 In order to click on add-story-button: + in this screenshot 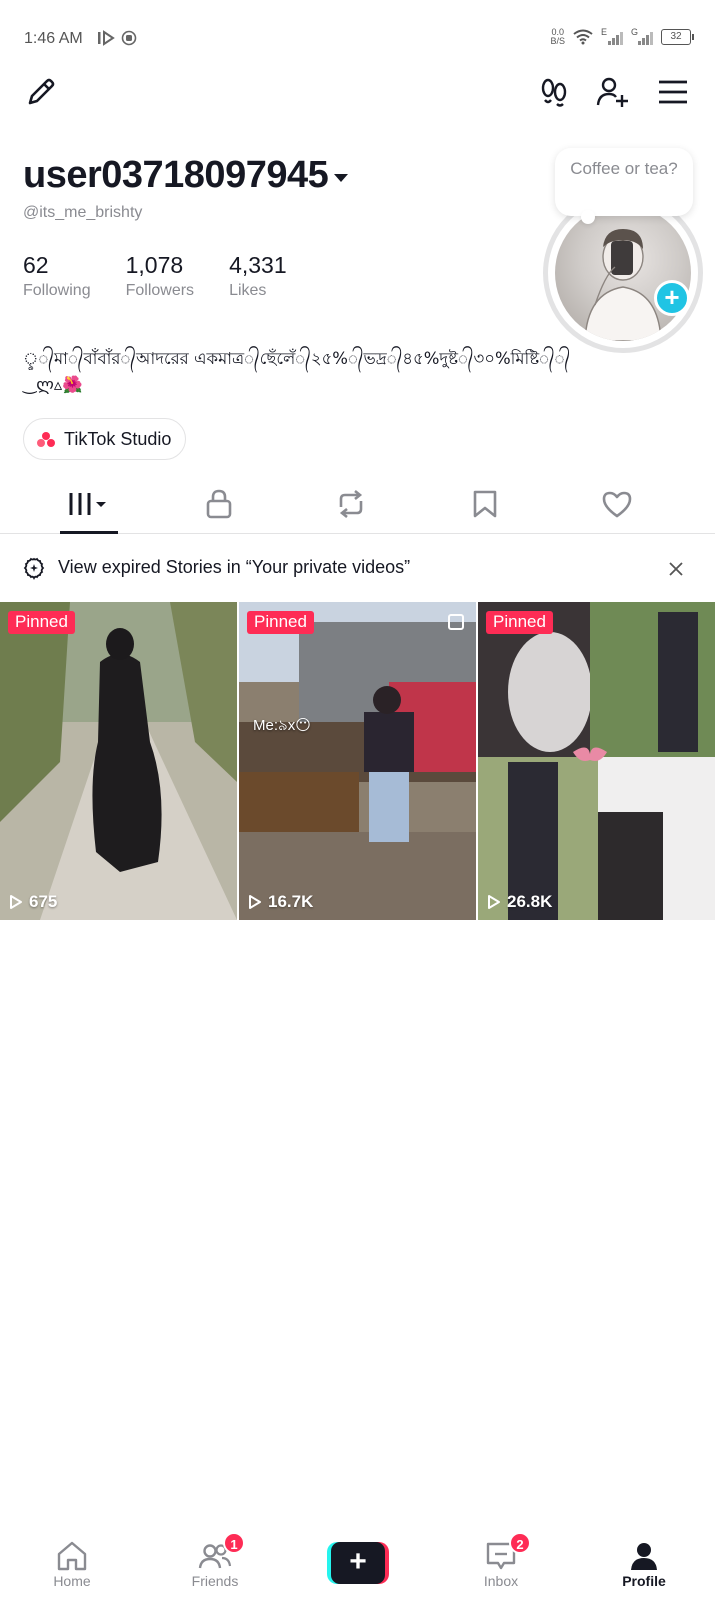, I will do `click(672, 298)`.